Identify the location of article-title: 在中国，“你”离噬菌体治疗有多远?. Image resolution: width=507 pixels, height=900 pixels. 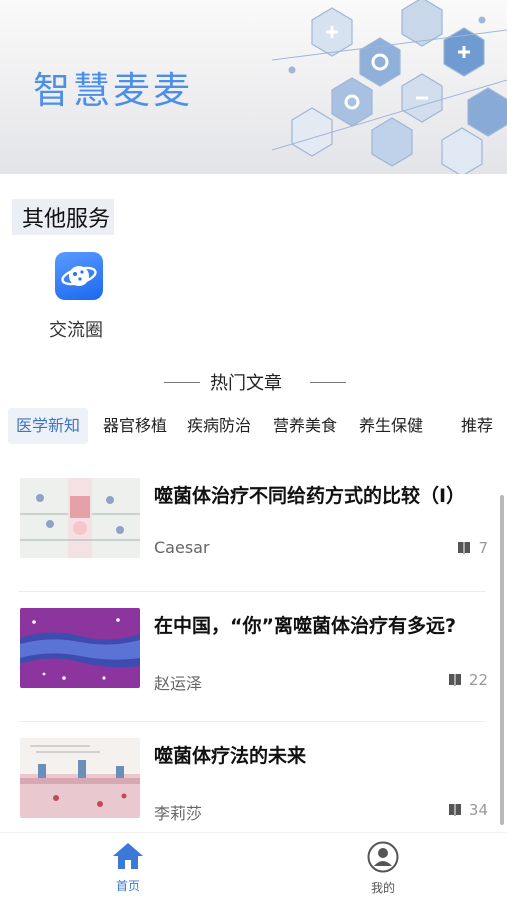
(305, 626).